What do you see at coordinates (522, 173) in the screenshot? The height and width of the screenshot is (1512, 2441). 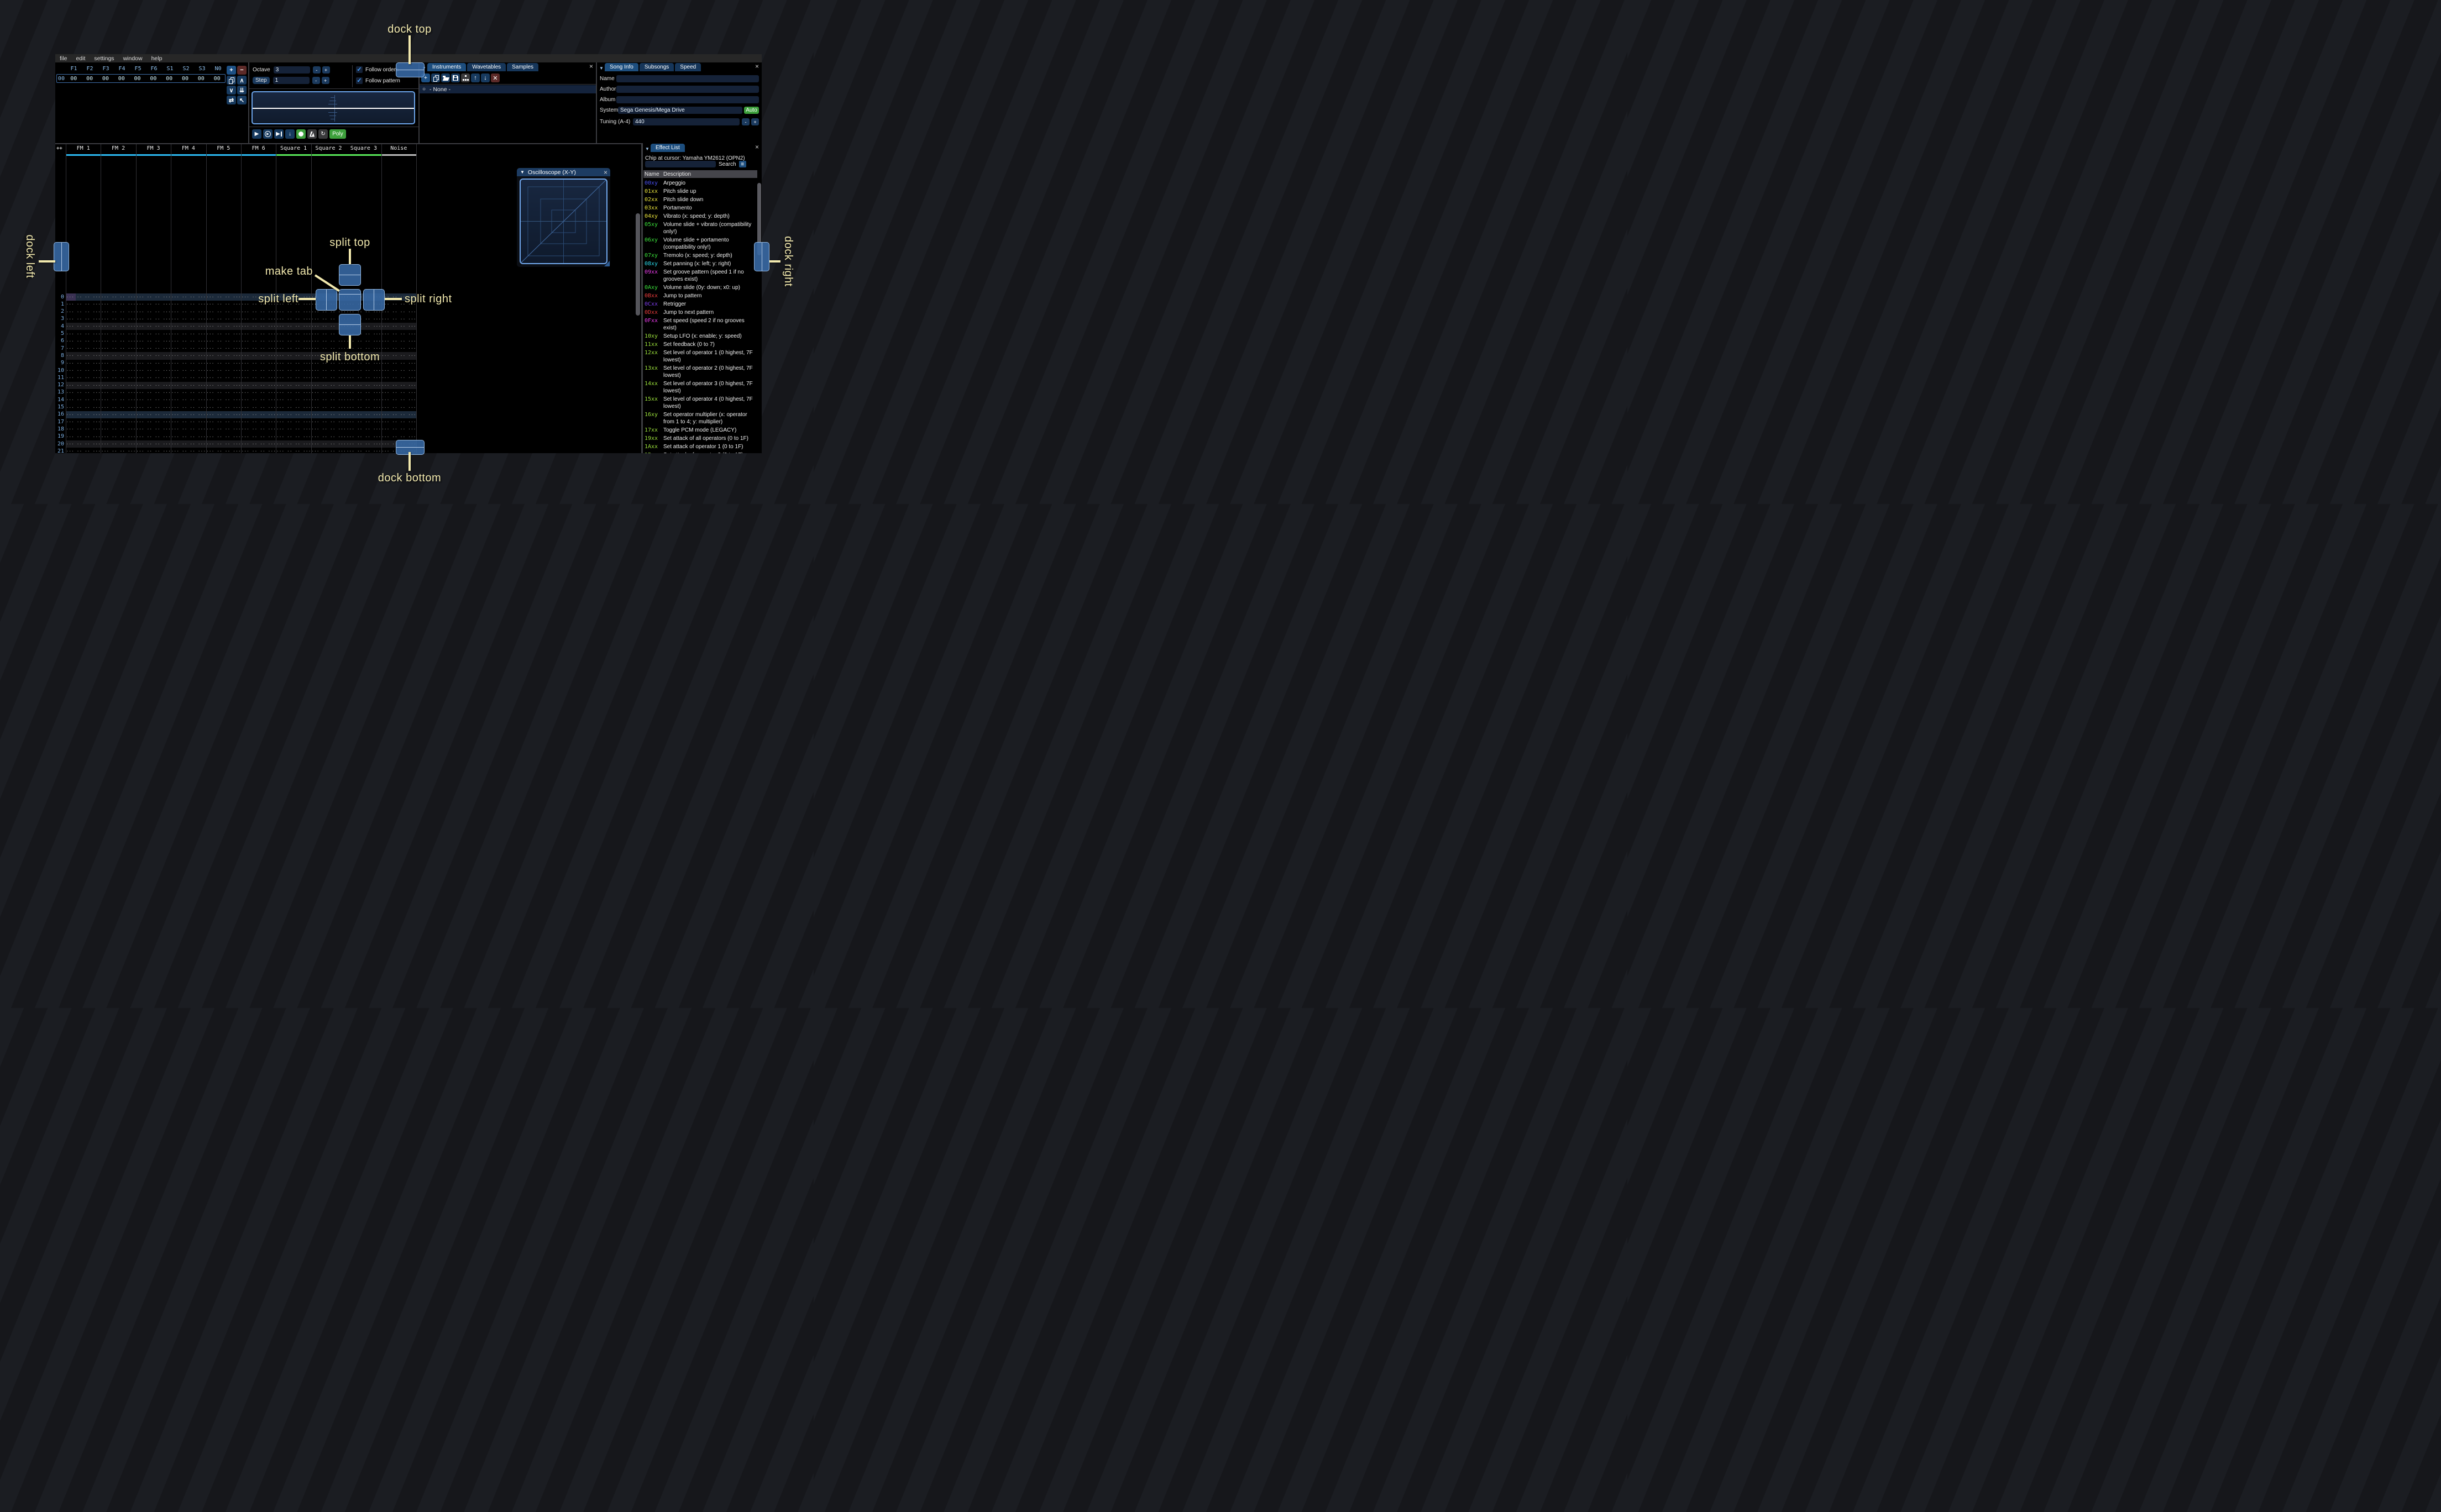 I see `collapse-icon: ▼` at bounding box center [522, 173].